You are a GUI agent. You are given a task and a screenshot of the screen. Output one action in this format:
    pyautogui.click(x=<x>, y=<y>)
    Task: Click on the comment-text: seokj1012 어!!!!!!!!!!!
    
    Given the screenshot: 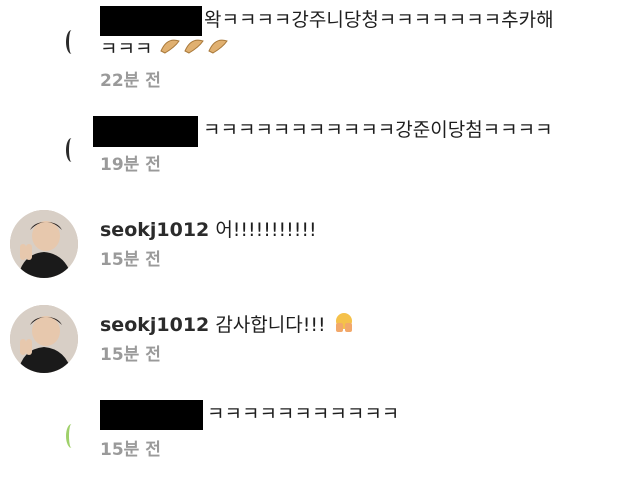 What is the action you would take?
    pyautogui.click(x=208, y=230)
    